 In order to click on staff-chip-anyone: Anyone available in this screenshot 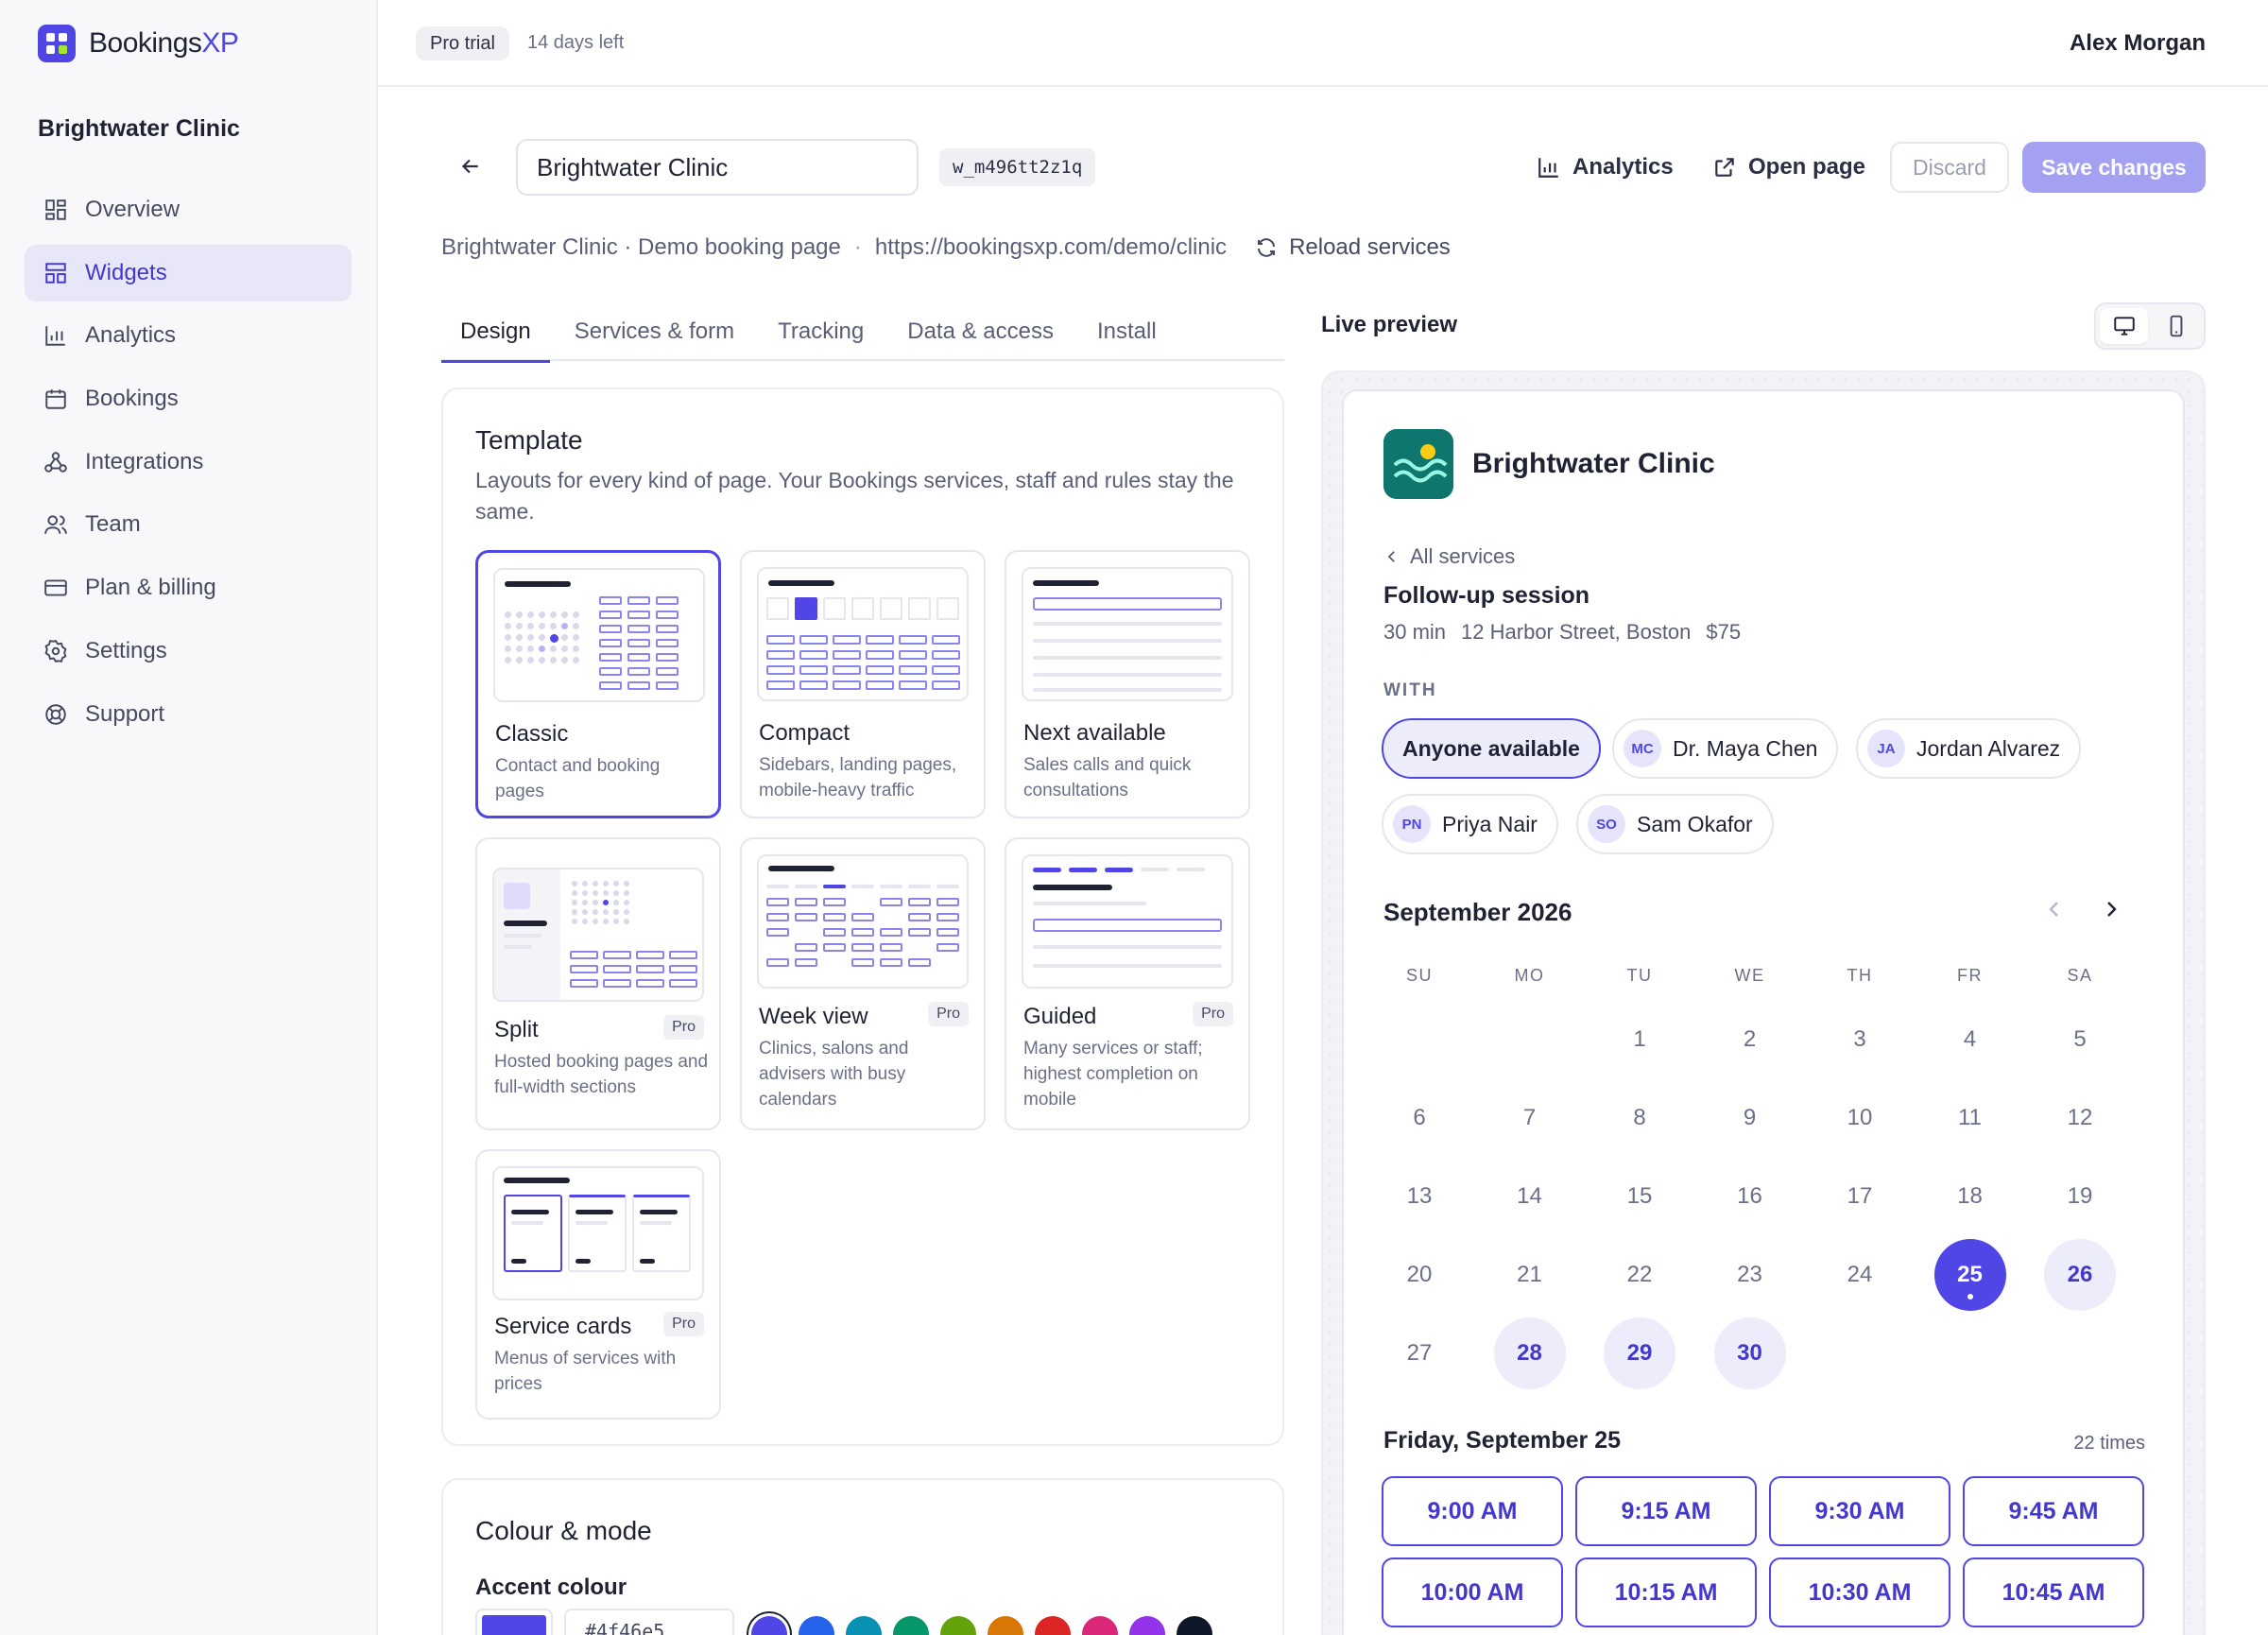, I will do `click(1491, 749)`.